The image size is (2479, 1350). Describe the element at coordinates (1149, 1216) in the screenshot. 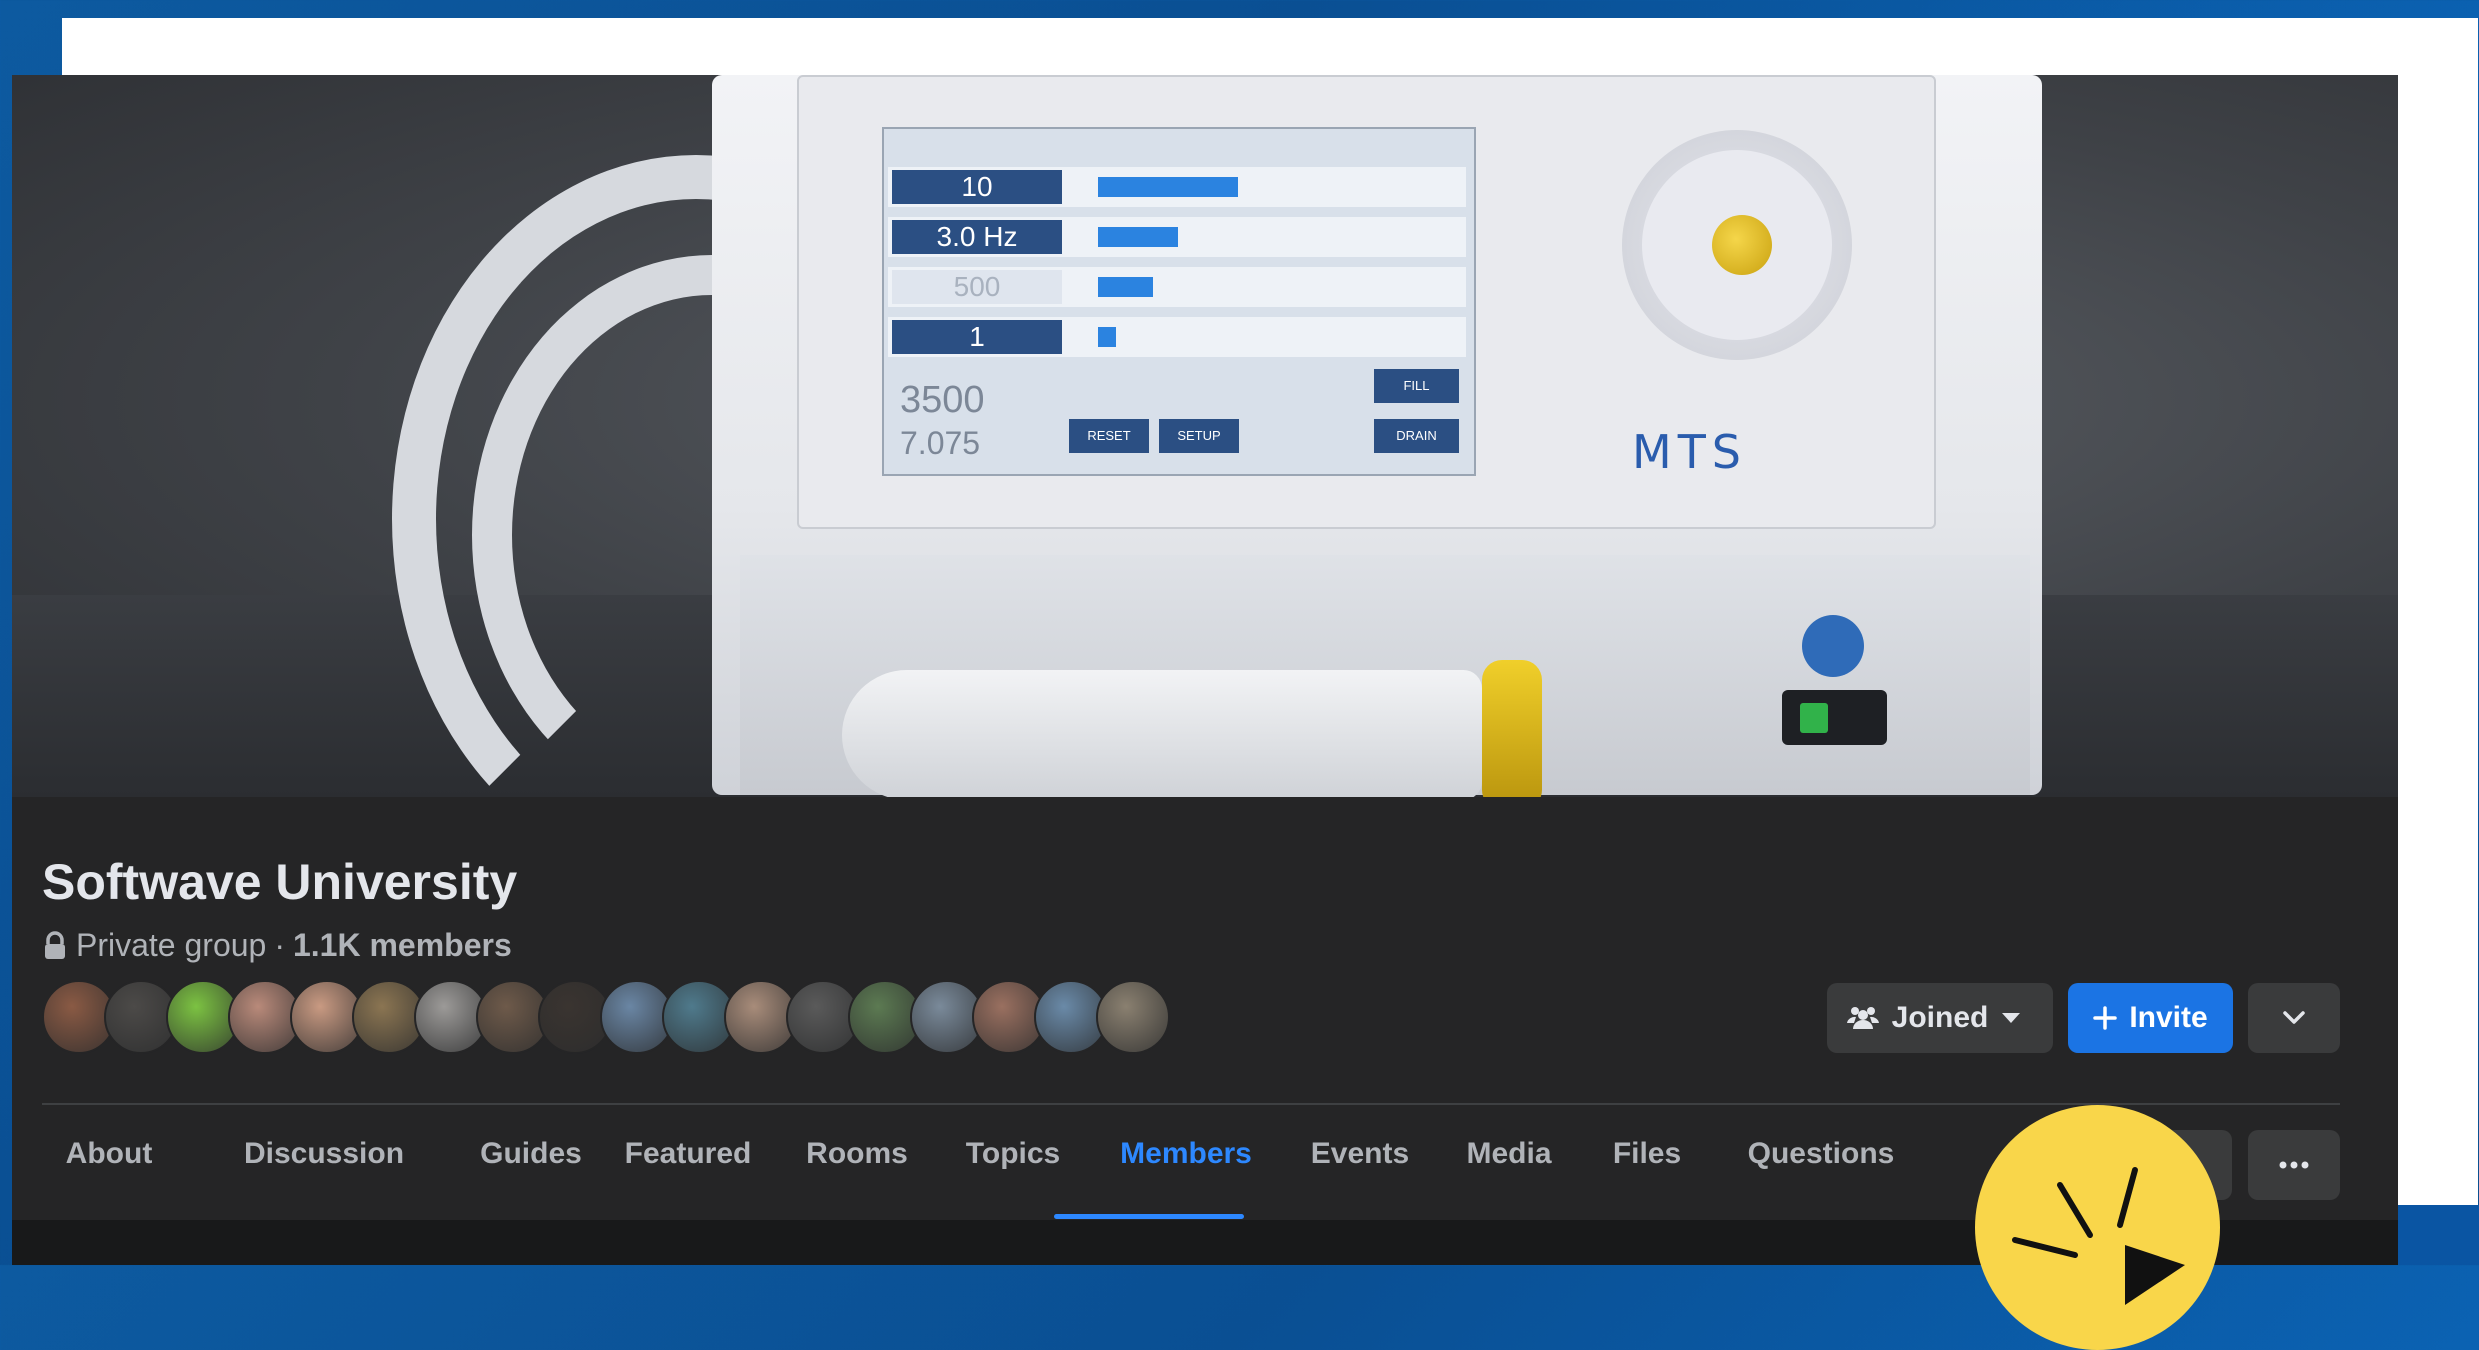

I see `active-tab-indicator` at that location.